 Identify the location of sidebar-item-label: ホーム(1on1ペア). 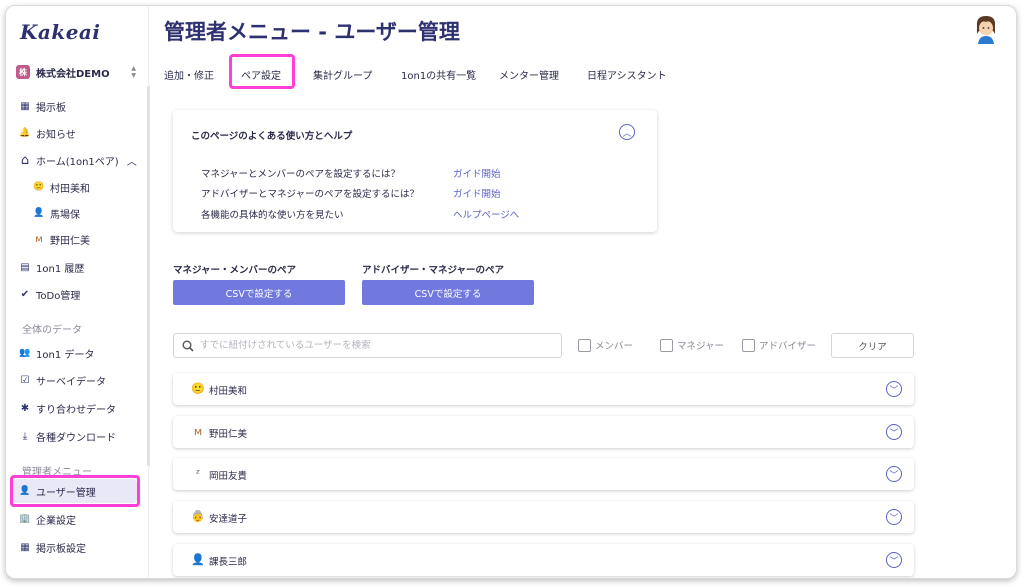
(77, 162).